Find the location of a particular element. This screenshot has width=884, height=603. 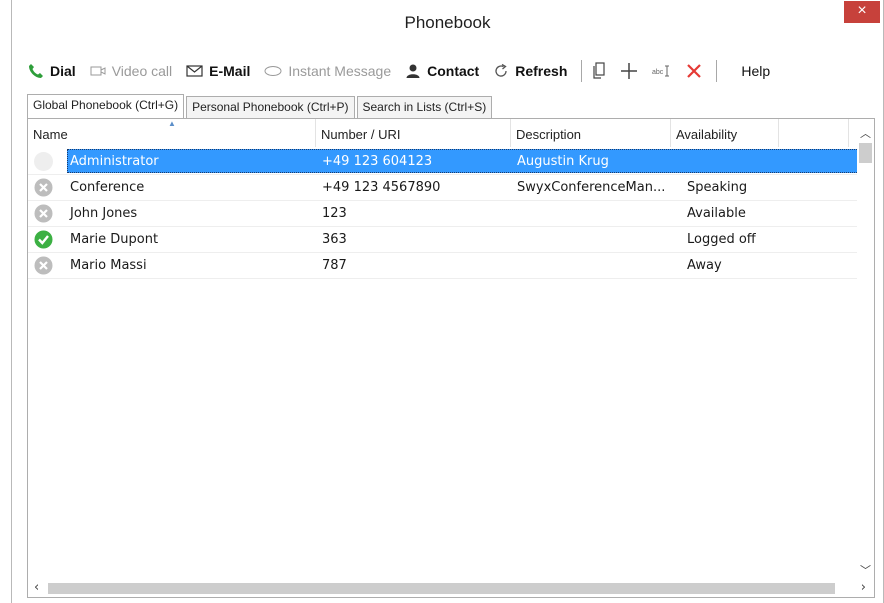

delete-icon is located at coordinates (694, 71).